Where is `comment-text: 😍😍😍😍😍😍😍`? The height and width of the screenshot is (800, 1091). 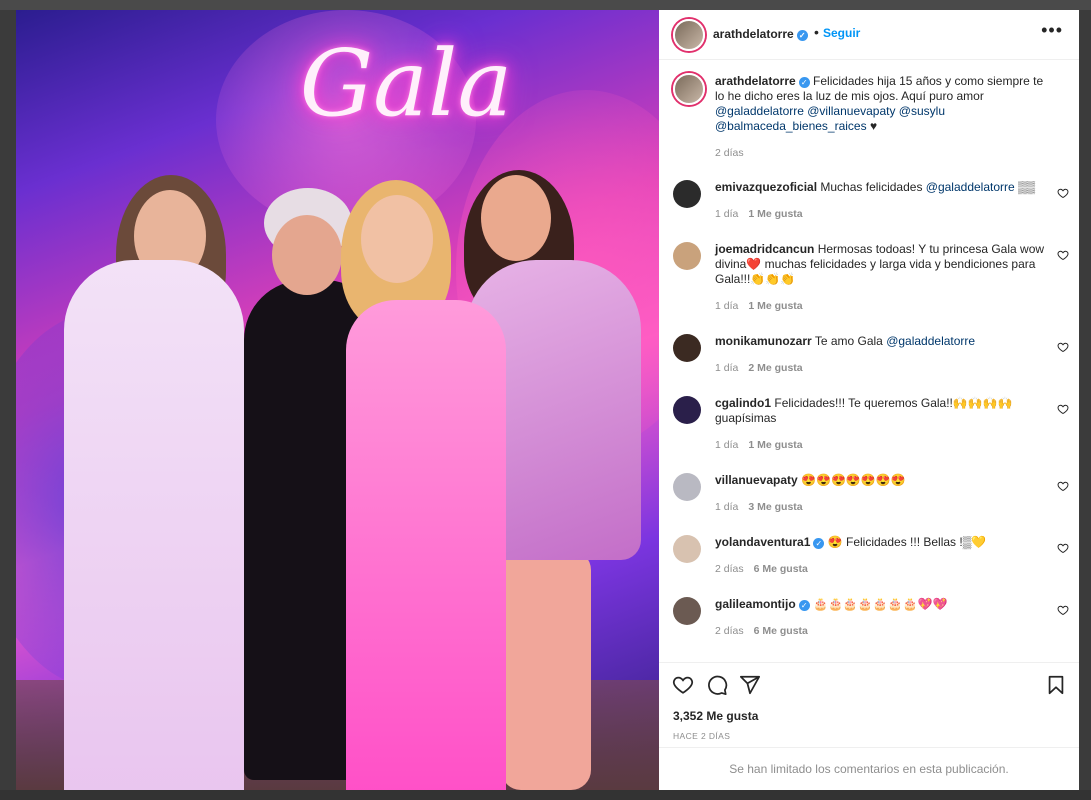
comment-text: 😍😍😍😍😍😍😍 is located at coordinates (853, 480).